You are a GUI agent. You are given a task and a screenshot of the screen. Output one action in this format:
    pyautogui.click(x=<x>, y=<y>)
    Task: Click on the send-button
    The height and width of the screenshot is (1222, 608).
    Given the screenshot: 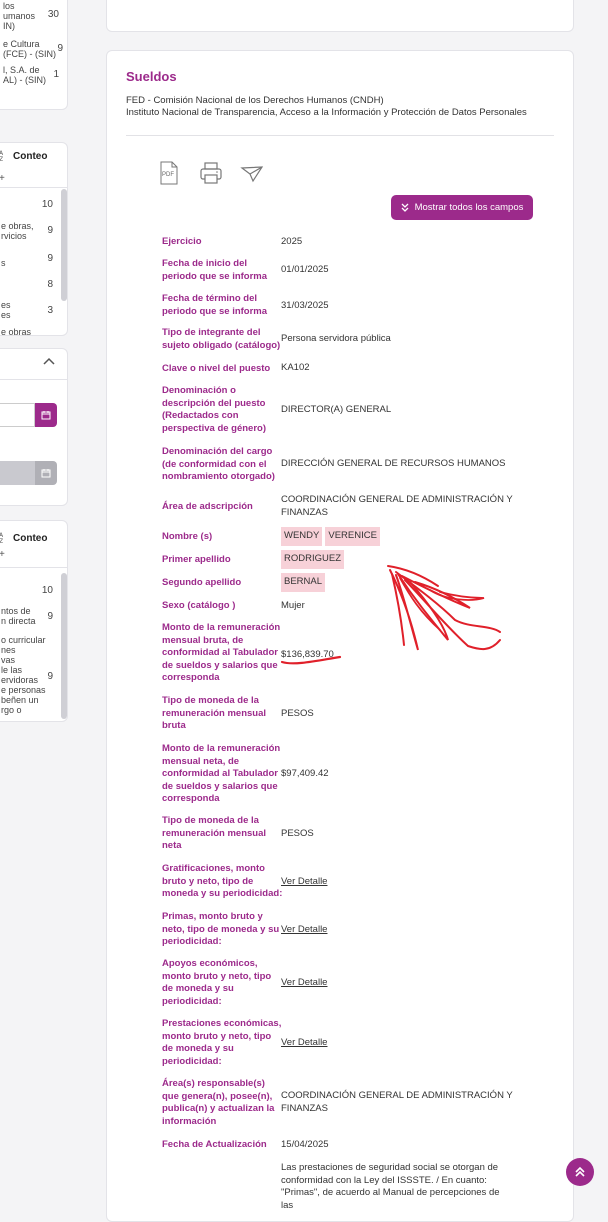 What is the action you would take?
    pyautogui.click(x=252, y=176)
    